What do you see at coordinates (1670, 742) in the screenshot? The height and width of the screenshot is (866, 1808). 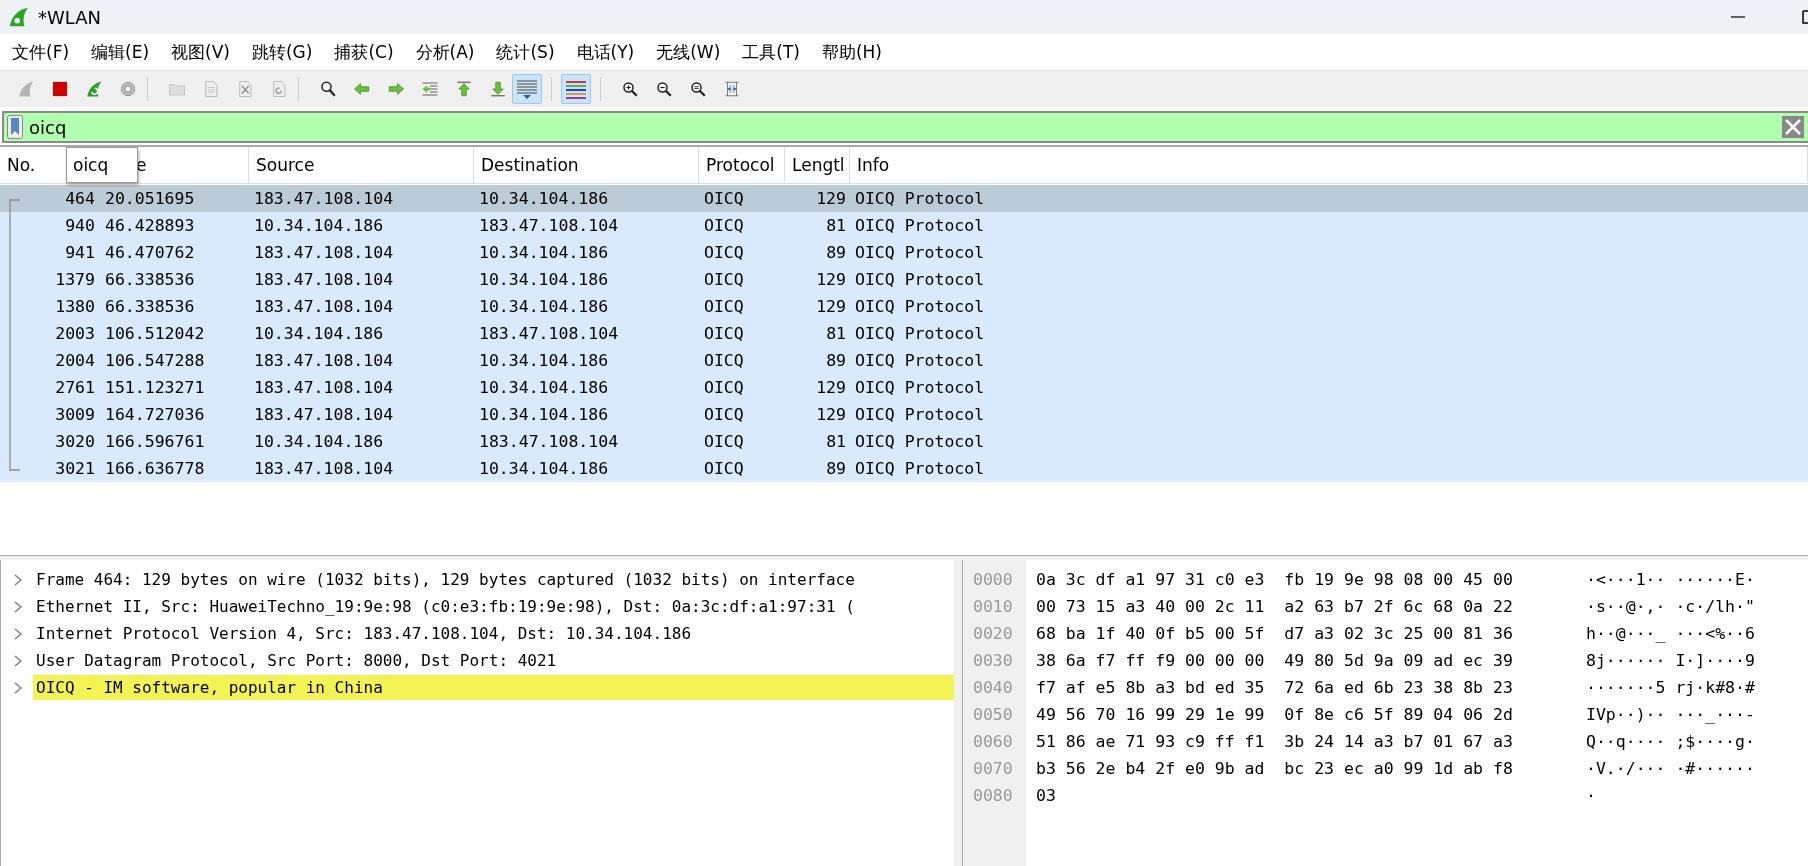 I see `ascii-text: Q··q···· ;$····g·` at bounding box center [1670, 742].